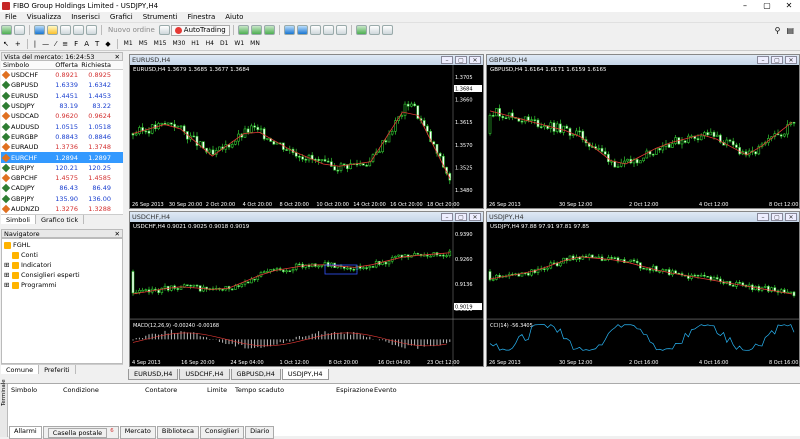 The width and height of the screenshot is (800, 439). I want to click on col-event: Evento, so click(385, 390).